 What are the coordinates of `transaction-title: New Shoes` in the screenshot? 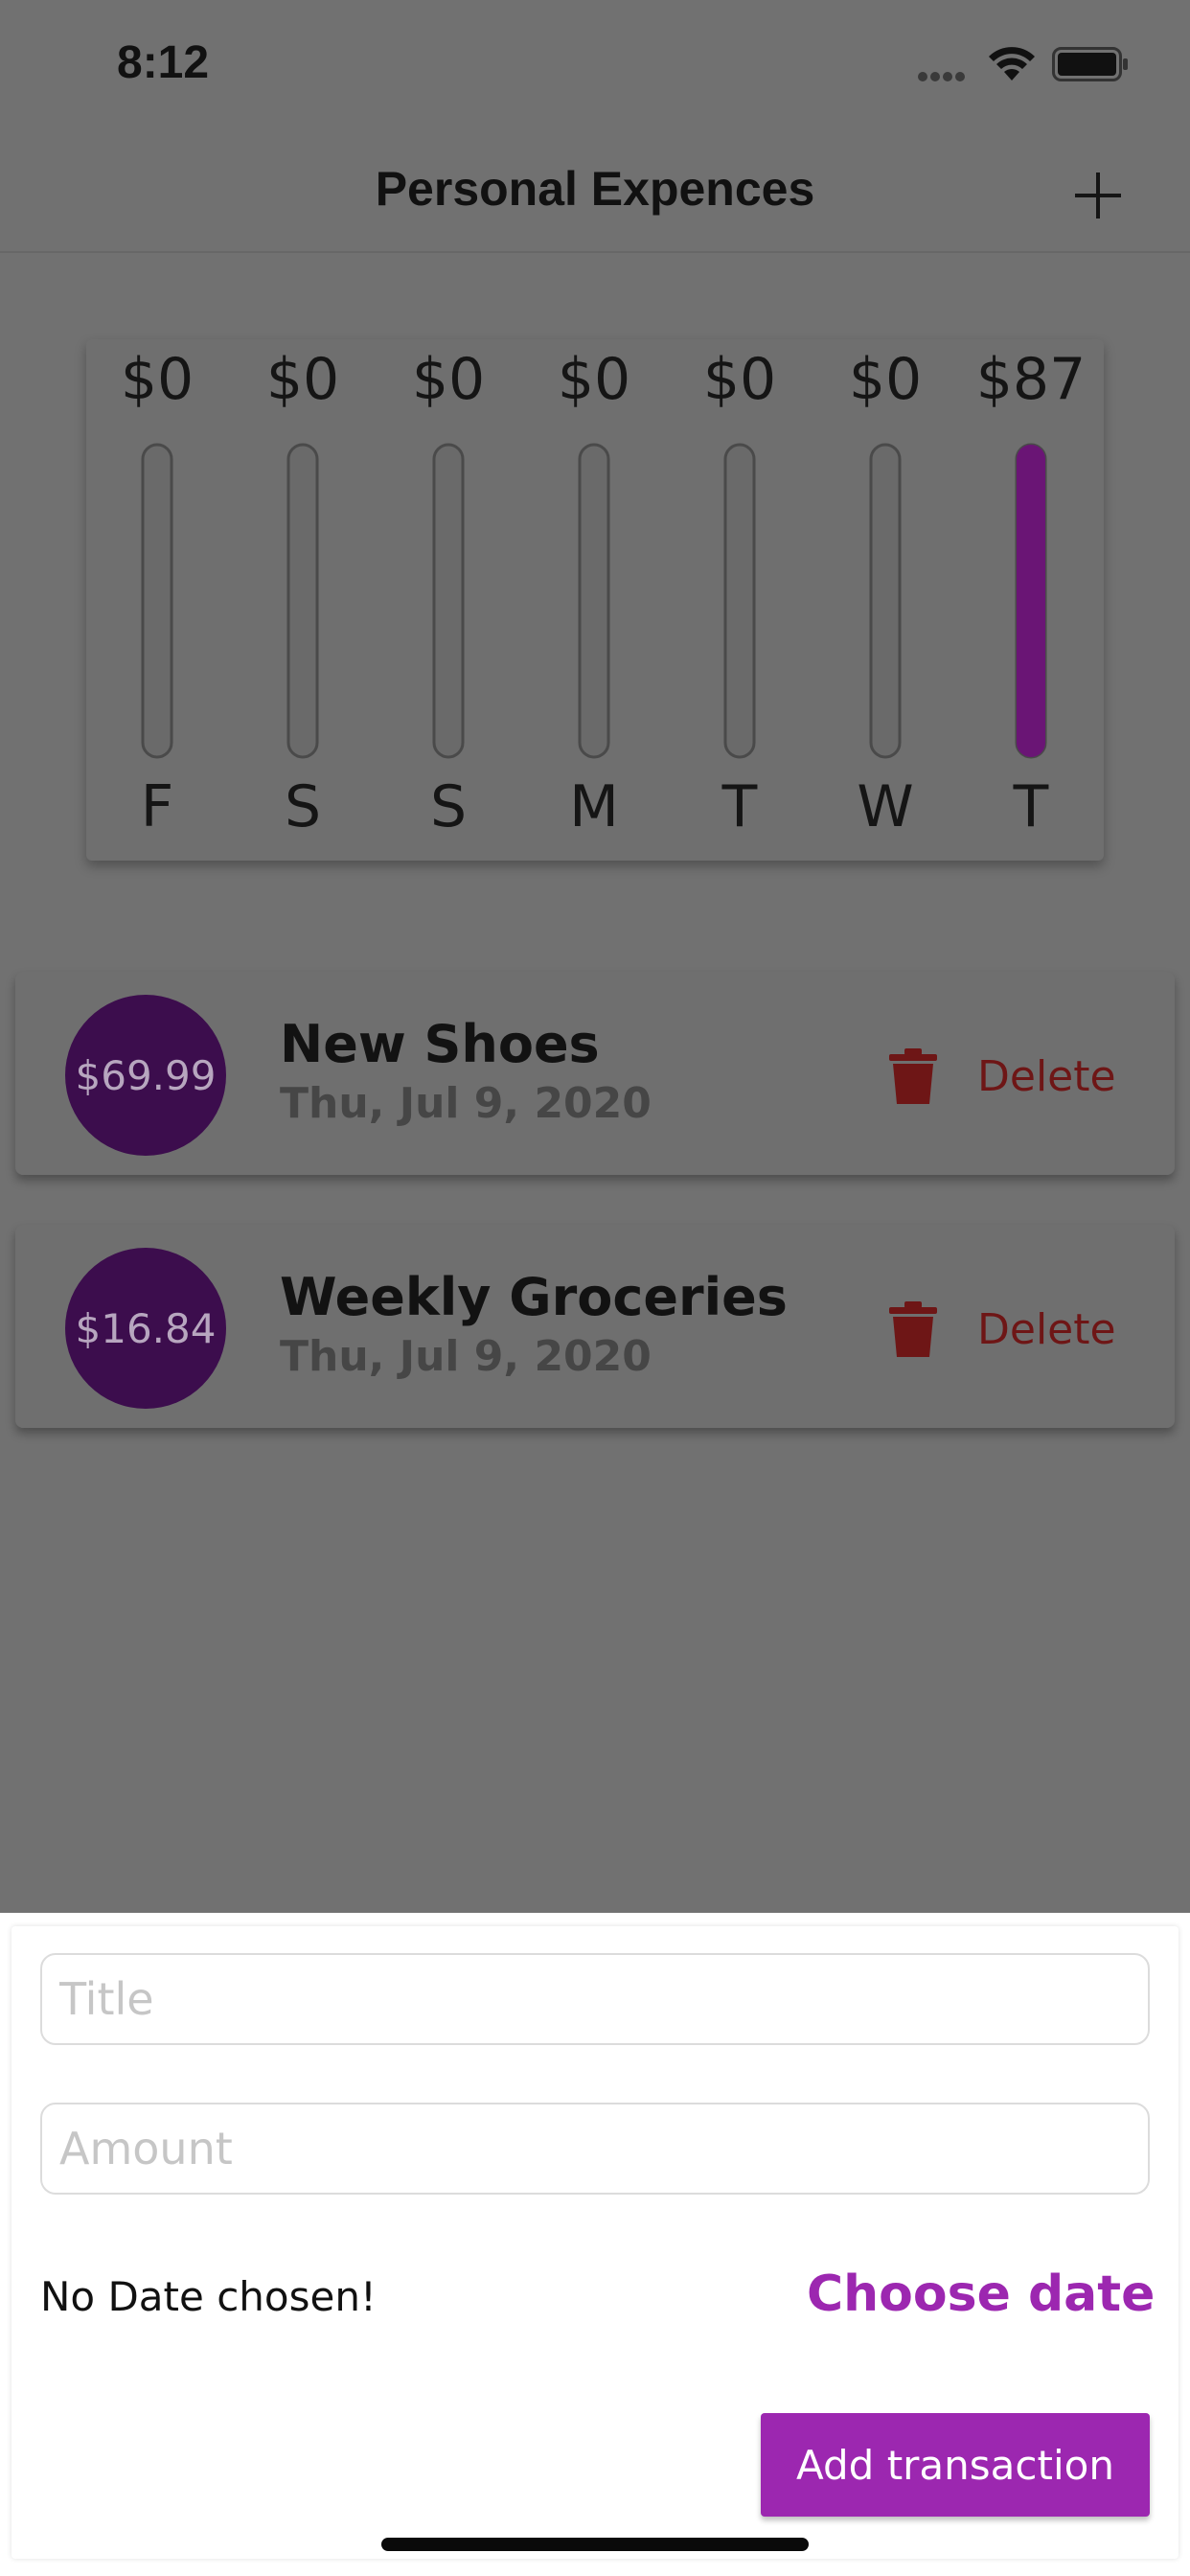 It's located at (440, 1044).